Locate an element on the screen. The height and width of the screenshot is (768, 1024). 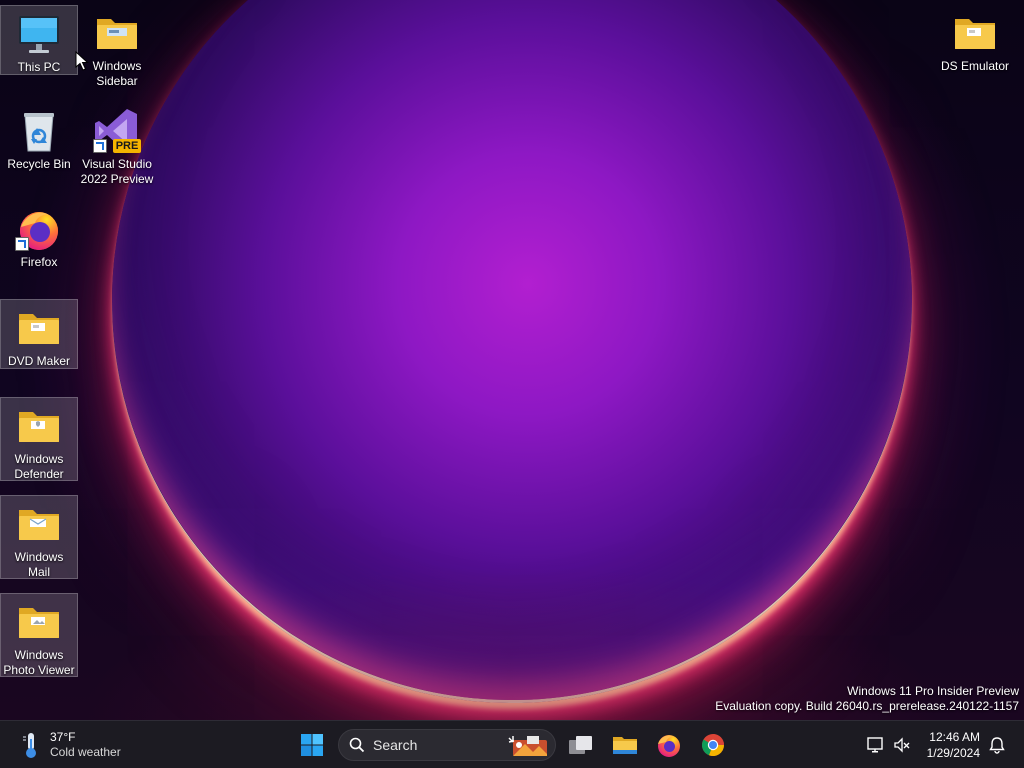
desktop-icon-windows-sidebar: Windows Sidebar is located at coordinates (117, 47).